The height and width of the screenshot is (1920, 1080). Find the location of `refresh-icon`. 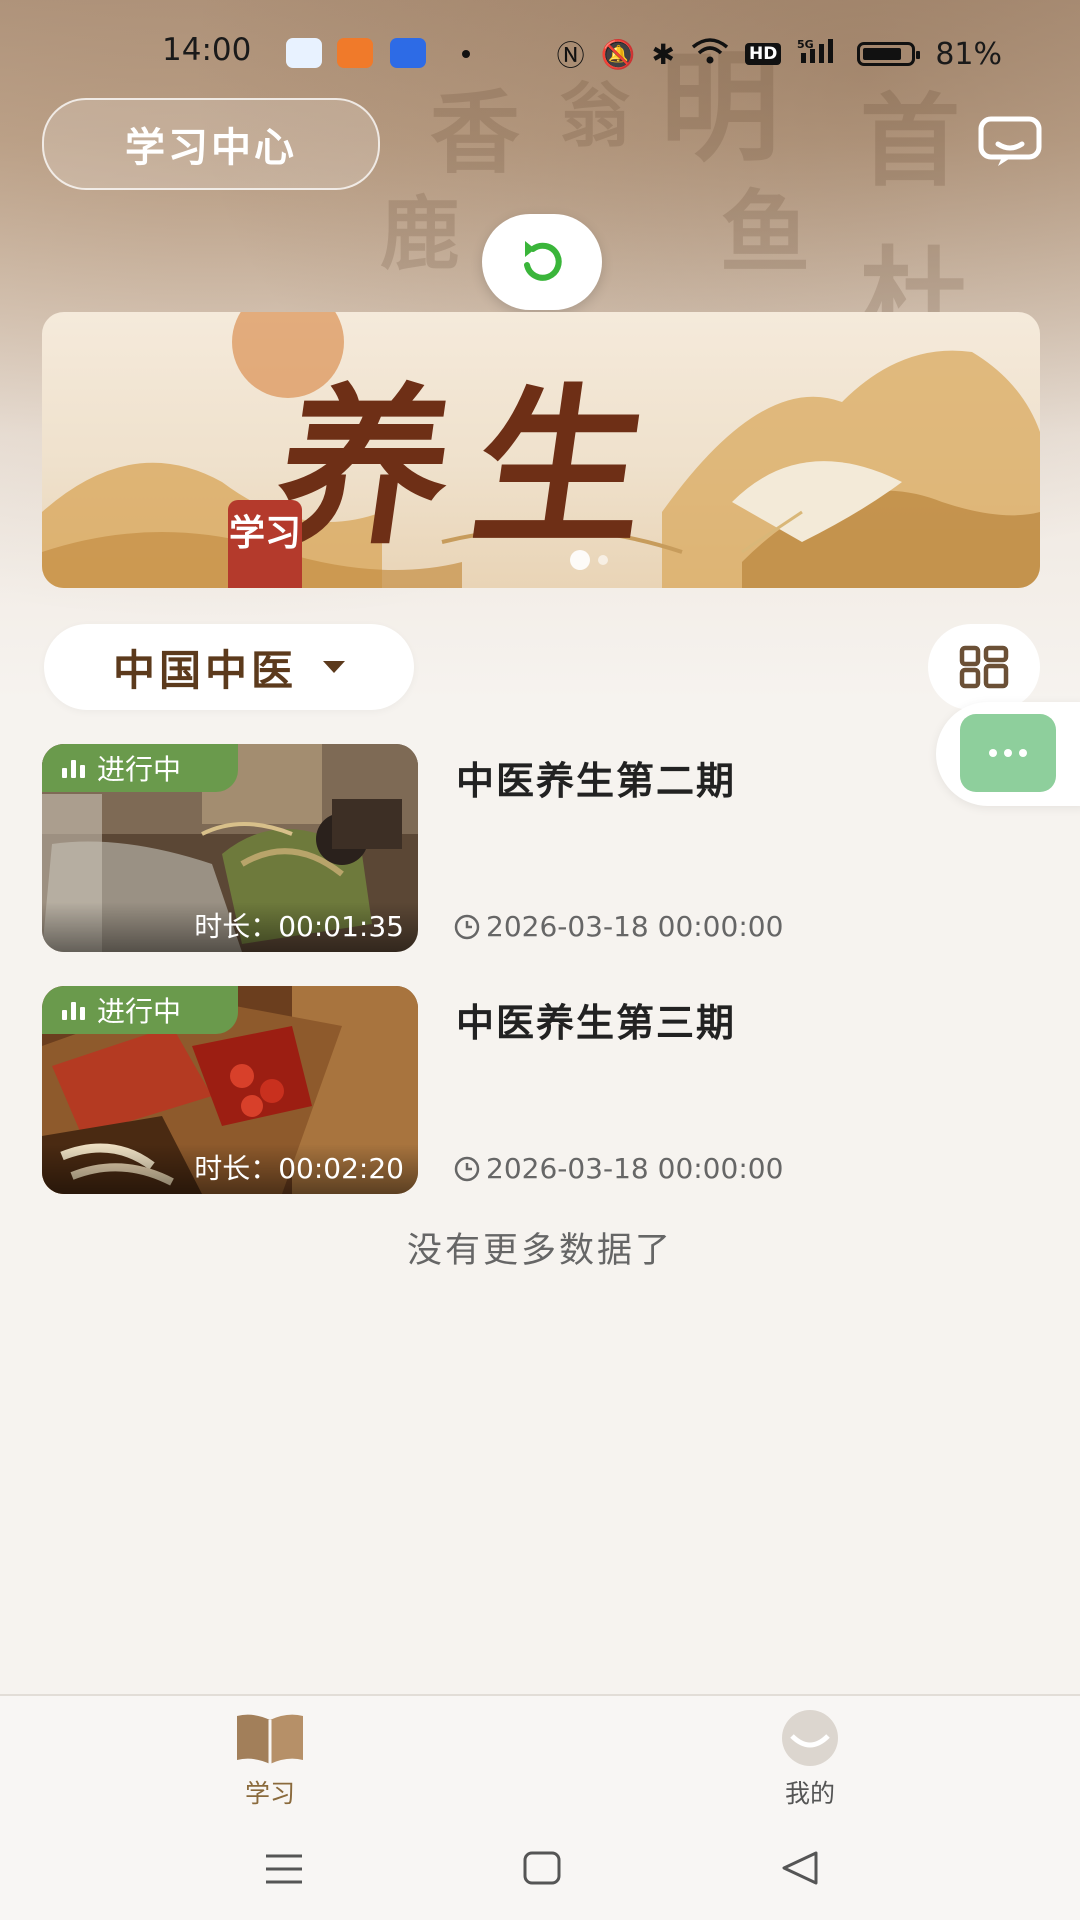

refresh-icon is located at coordinates (543, 261).